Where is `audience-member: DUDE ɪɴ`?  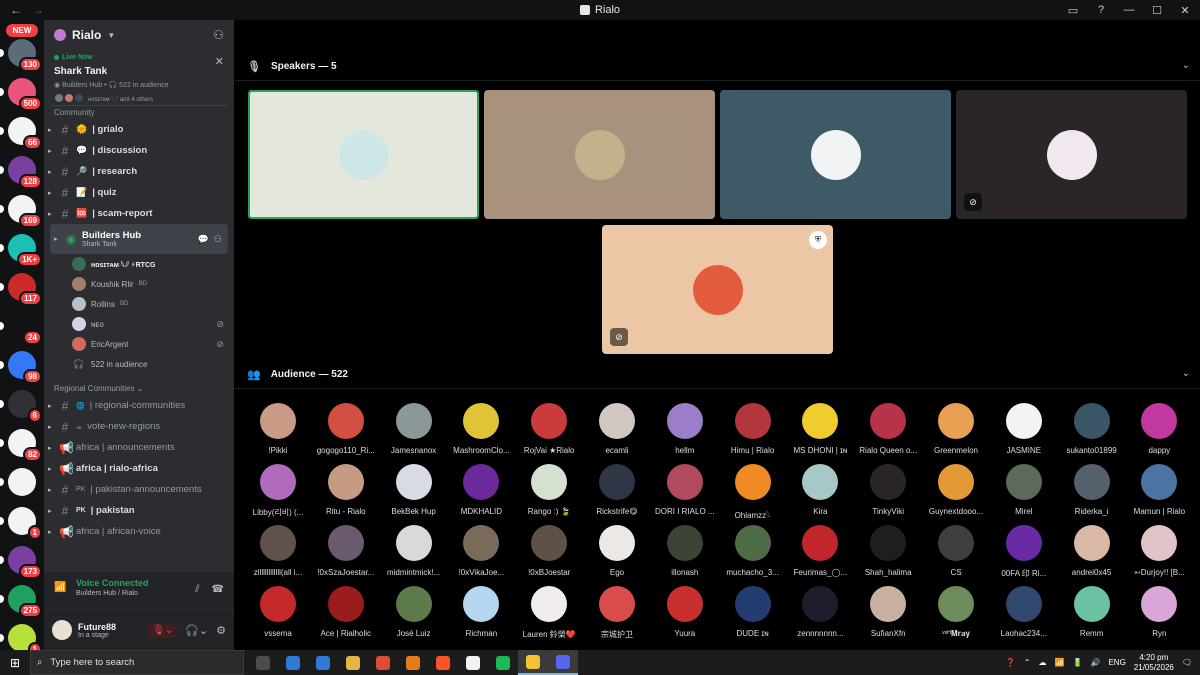 audience-member: DUDE ɪɴ is located at coordinates (753, 612).